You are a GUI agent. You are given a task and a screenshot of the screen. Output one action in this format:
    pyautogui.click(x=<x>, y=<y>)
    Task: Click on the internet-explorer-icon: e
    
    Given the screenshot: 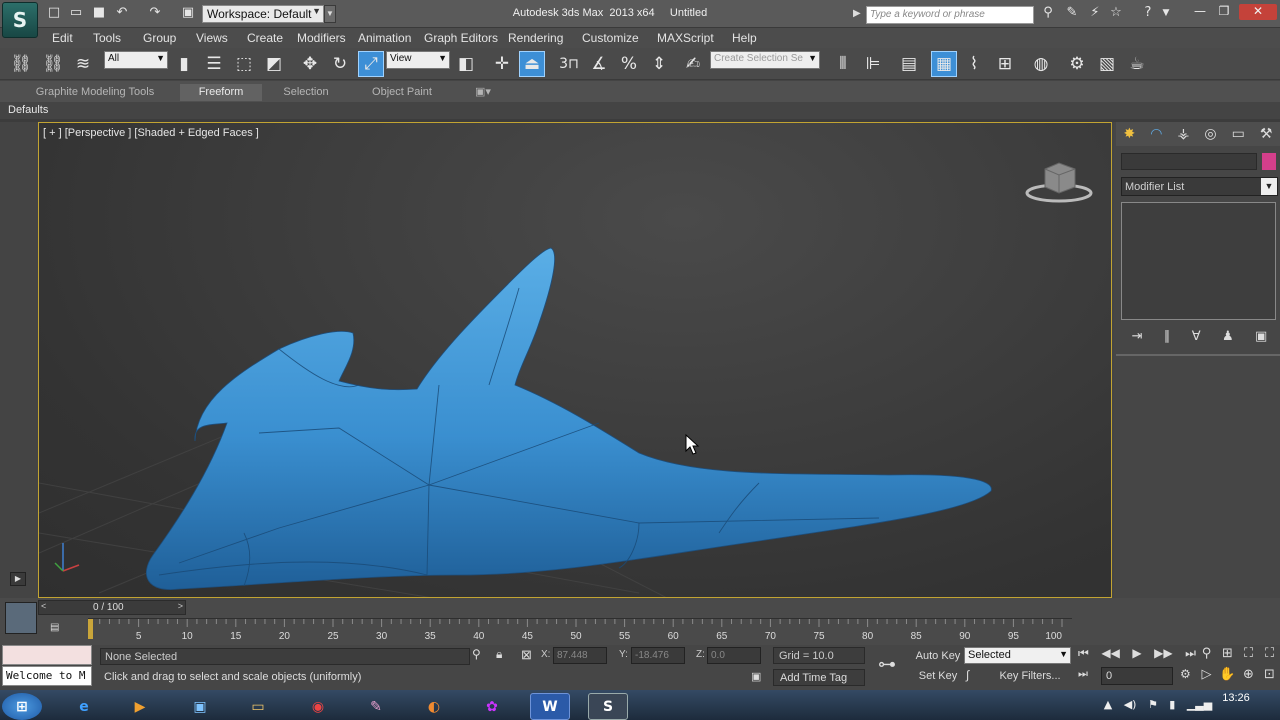 What is the action you would take?
    pyautogui.click(x=84, y=706)
    